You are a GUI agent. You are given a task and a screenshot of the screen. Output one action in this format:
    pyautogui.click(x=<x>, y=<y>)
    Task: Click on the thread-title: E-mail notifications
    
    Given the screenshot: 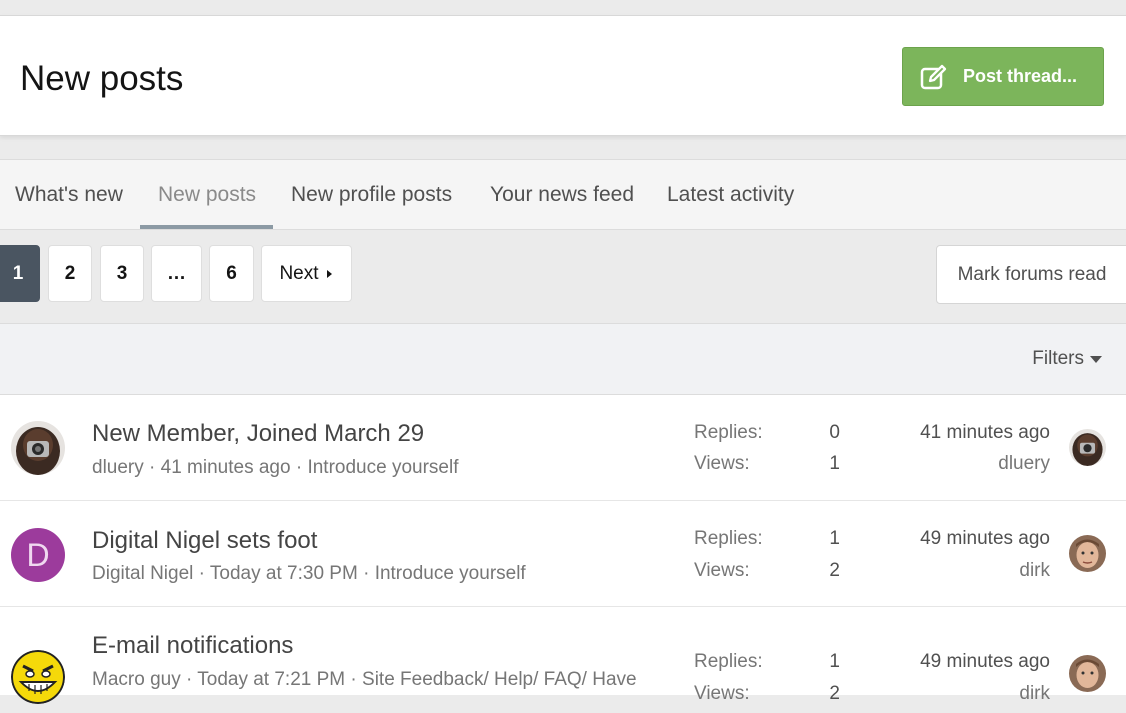 What is the action you would take?
    pyautogui.click(x=192, y=646)
    